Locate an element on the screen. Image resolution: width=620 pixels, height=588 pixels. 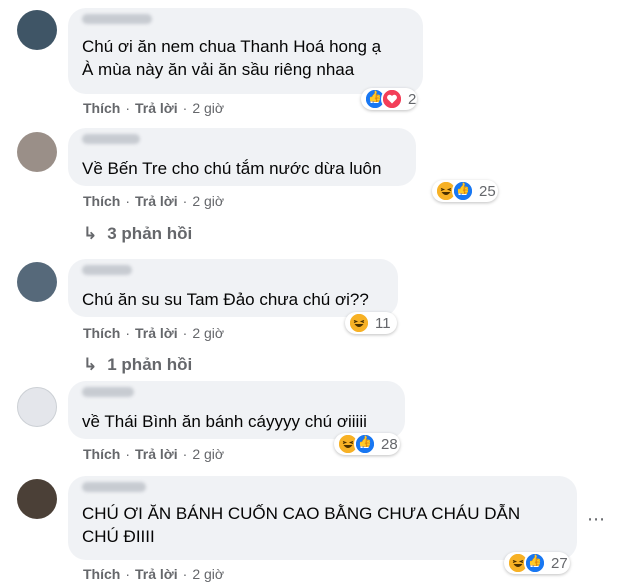
view-replies-link: ↳ 3 phản hồi is located at coordinates (137, 234).